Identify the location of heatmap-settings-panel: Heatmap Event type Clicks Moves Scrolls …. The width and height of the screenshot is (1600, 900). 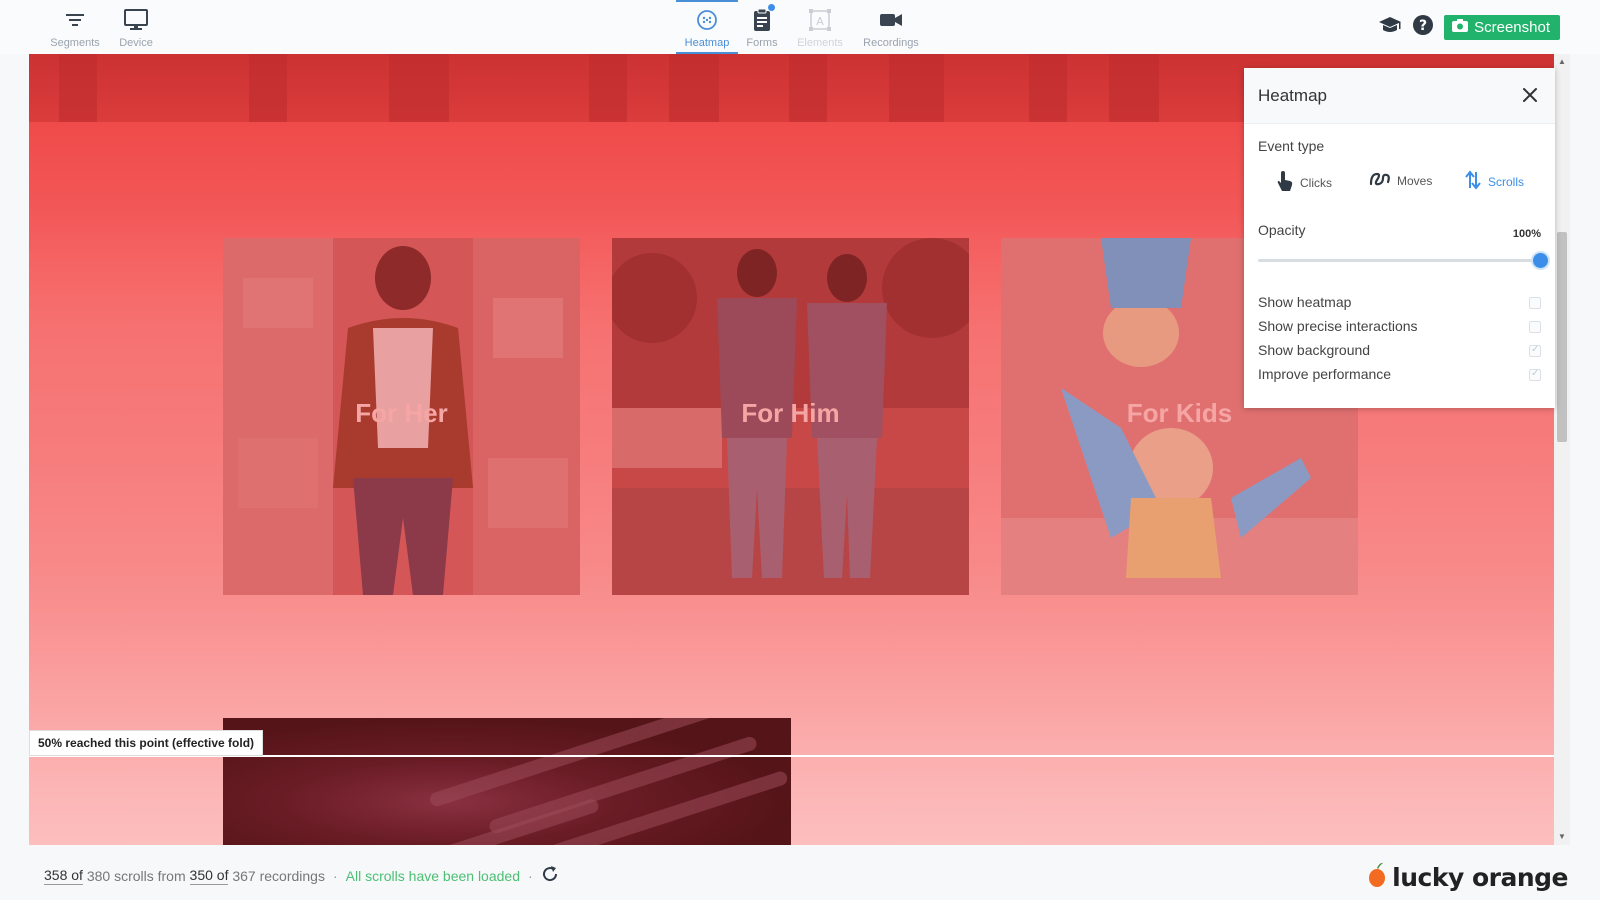
(1399, 238).